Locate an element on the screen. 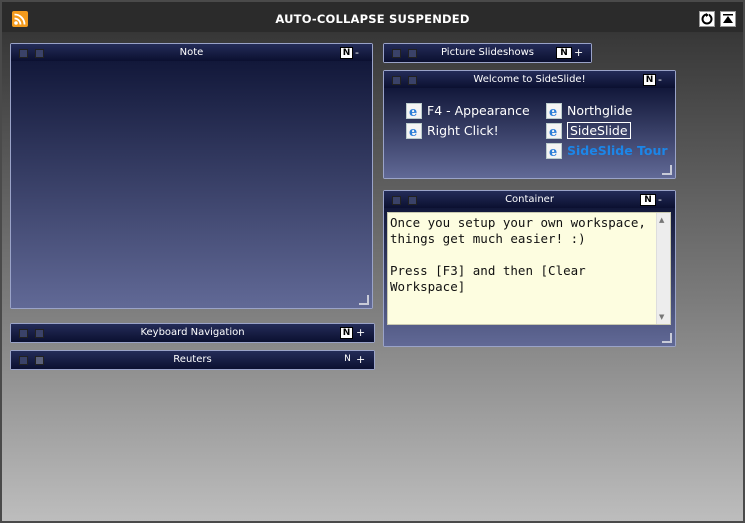 The image size is (745, 523). link-sideslide-tour: e SideSlide Tour is located at coordinates (607, 151).